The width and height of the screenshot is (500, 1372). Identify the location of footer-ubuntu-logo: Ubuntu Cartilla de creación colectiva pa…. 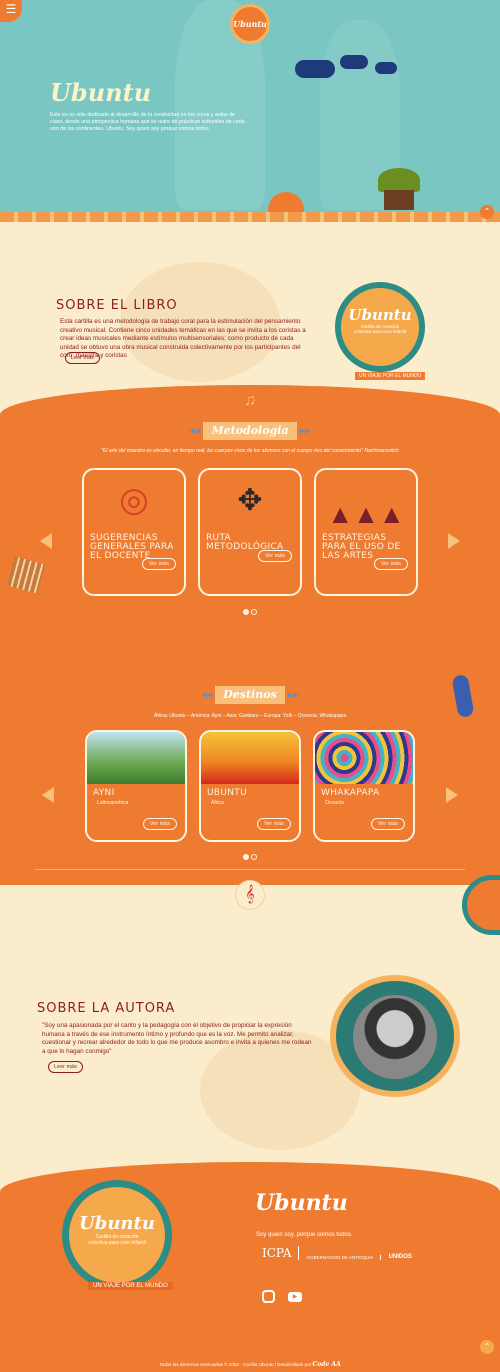
(117, 1235).